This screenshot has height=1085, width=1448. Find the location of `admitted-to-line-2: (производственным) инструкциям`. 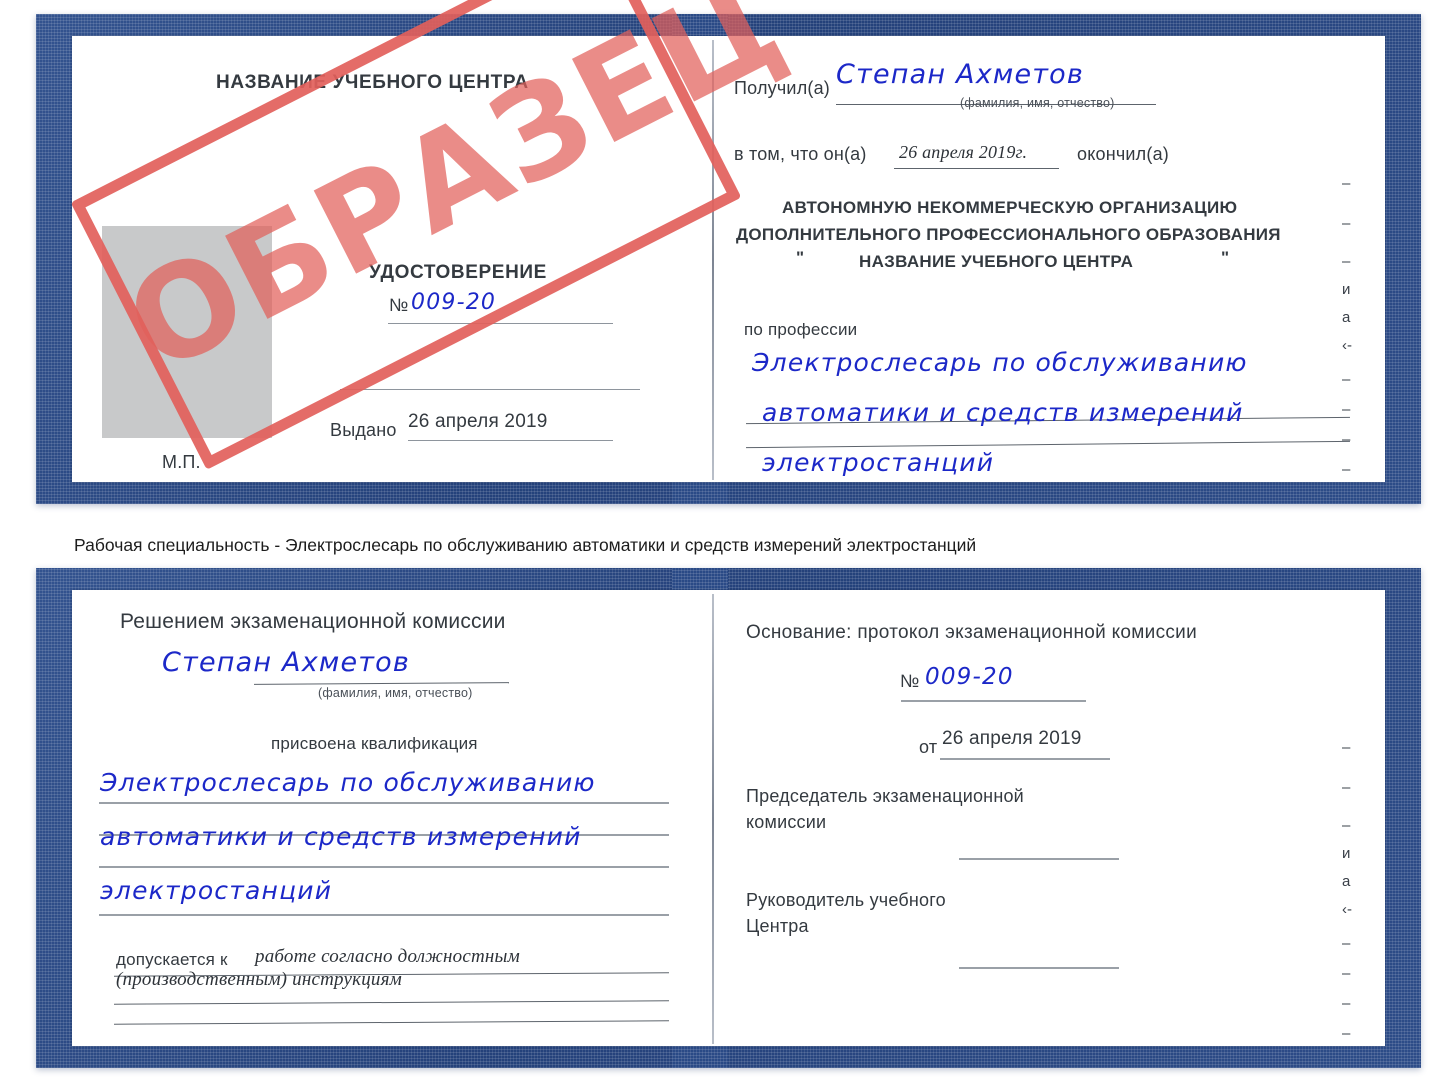

admitted-to-line-2: (производственным) инструкциям is located at coordinates (259, 979).